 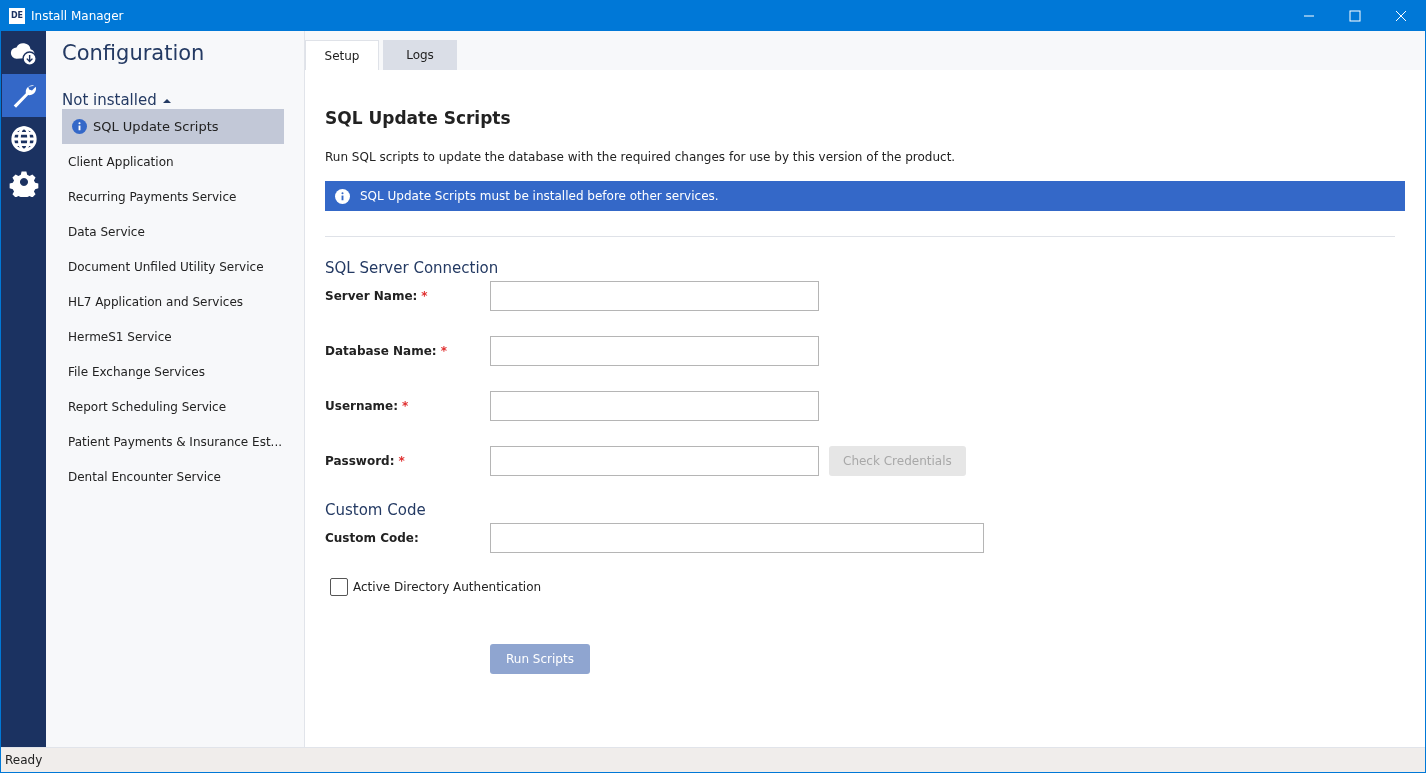 I want to click on maximize-icon, so click(x=1355, y=16).